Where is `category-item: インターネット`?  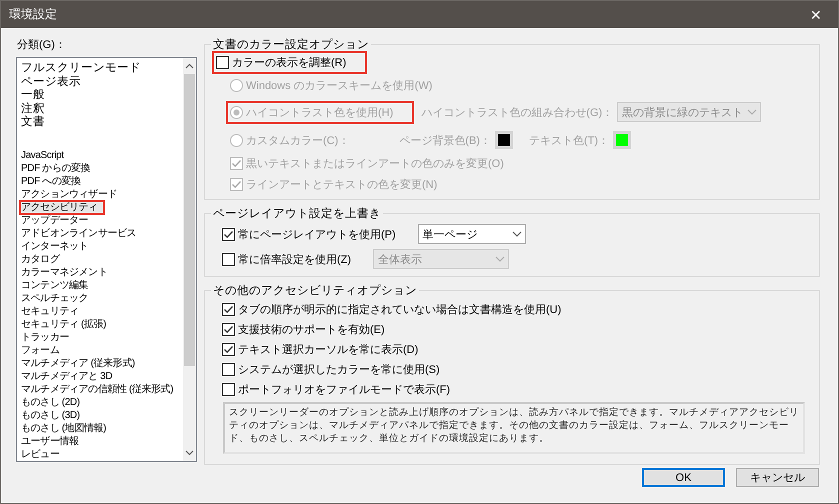 category-item: インターネット is located at coordinates (100, 246).